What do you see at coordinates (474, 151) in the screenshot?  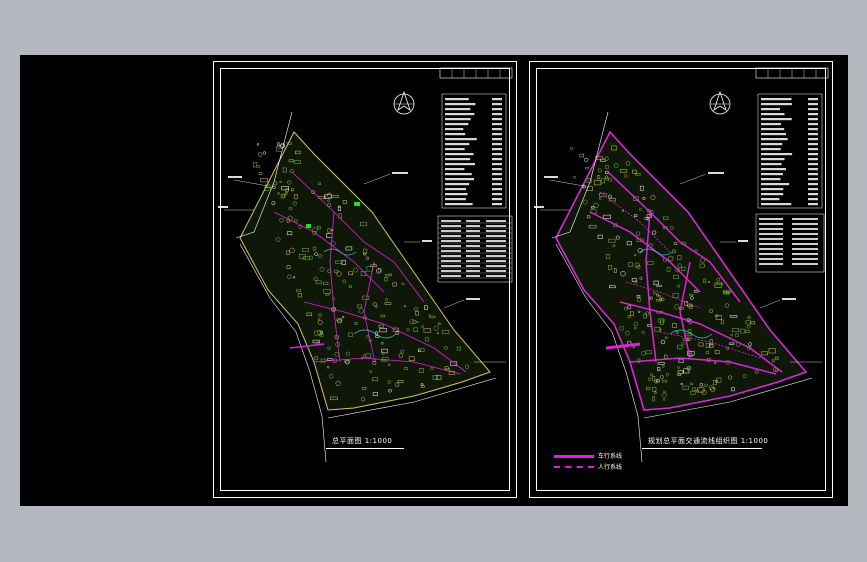 I see `indicator-table` at bounding box center [474, 151].